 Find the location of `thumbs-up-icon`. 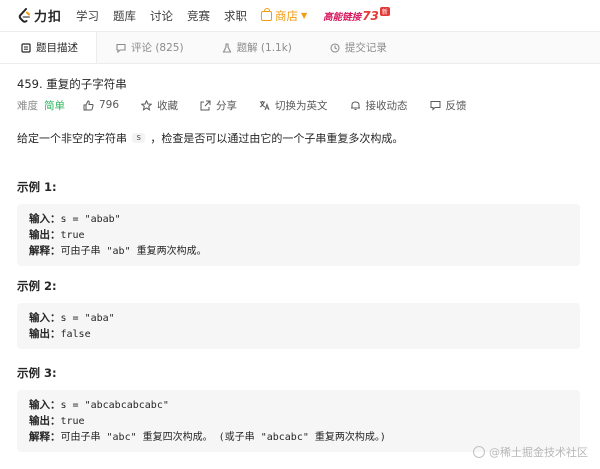

thumbs-up-icon is located at coordinates (88, 104).